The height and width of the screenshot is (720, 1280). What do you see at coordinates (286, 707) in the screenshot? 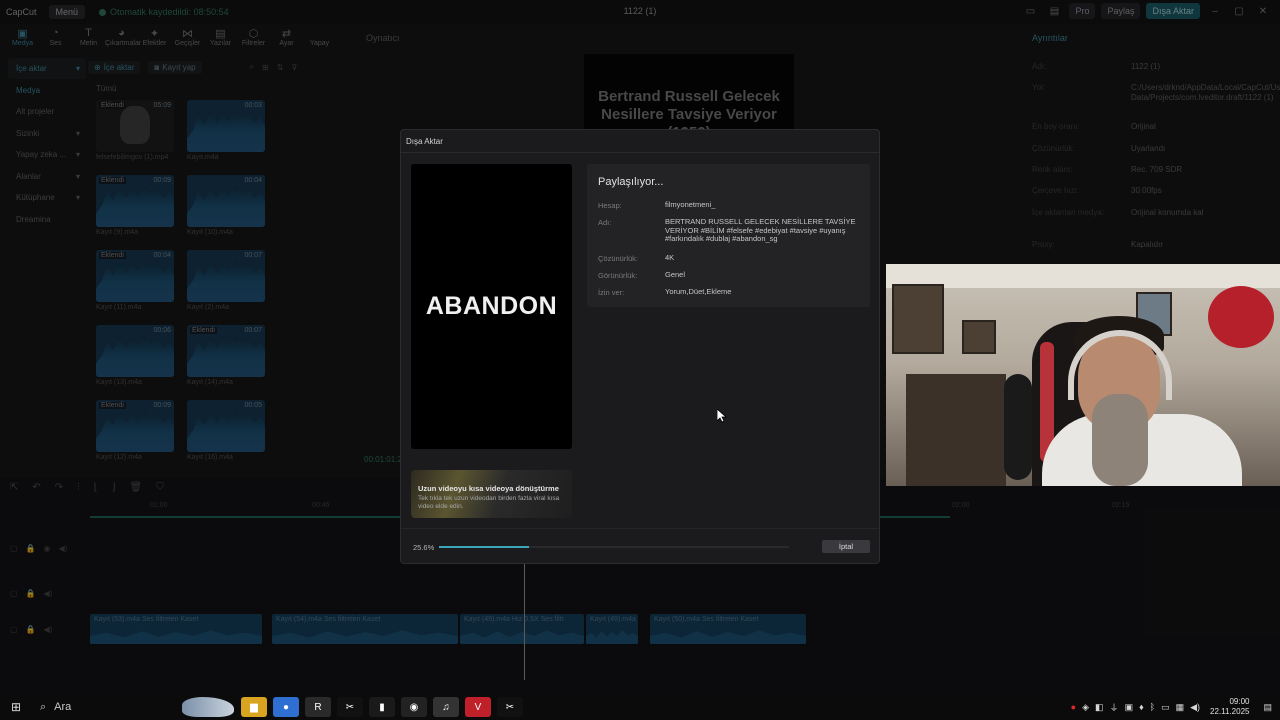
I see `chrome-icon: ●` at bounding box center [286, 707].